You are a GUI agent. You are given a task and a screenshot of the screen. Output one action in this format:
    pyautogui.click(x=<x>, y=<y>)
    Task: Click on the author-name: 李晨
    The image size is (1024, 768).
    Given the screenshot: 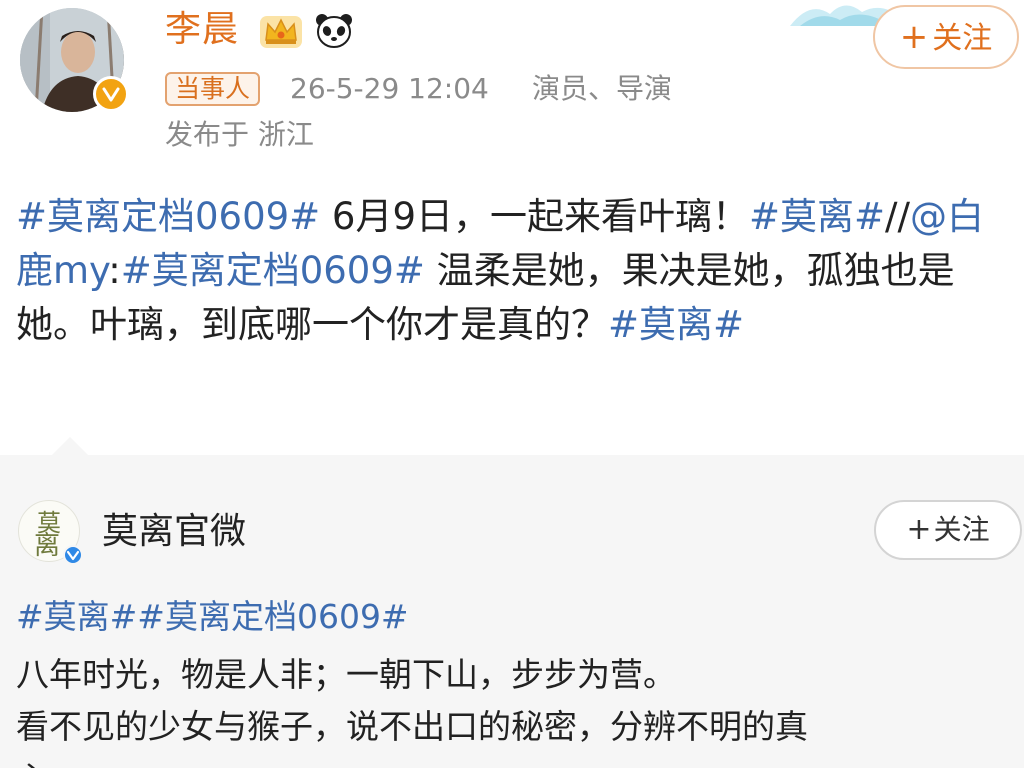 What is the action you would take?
    pyautogui.click(x=202, y=30)
    